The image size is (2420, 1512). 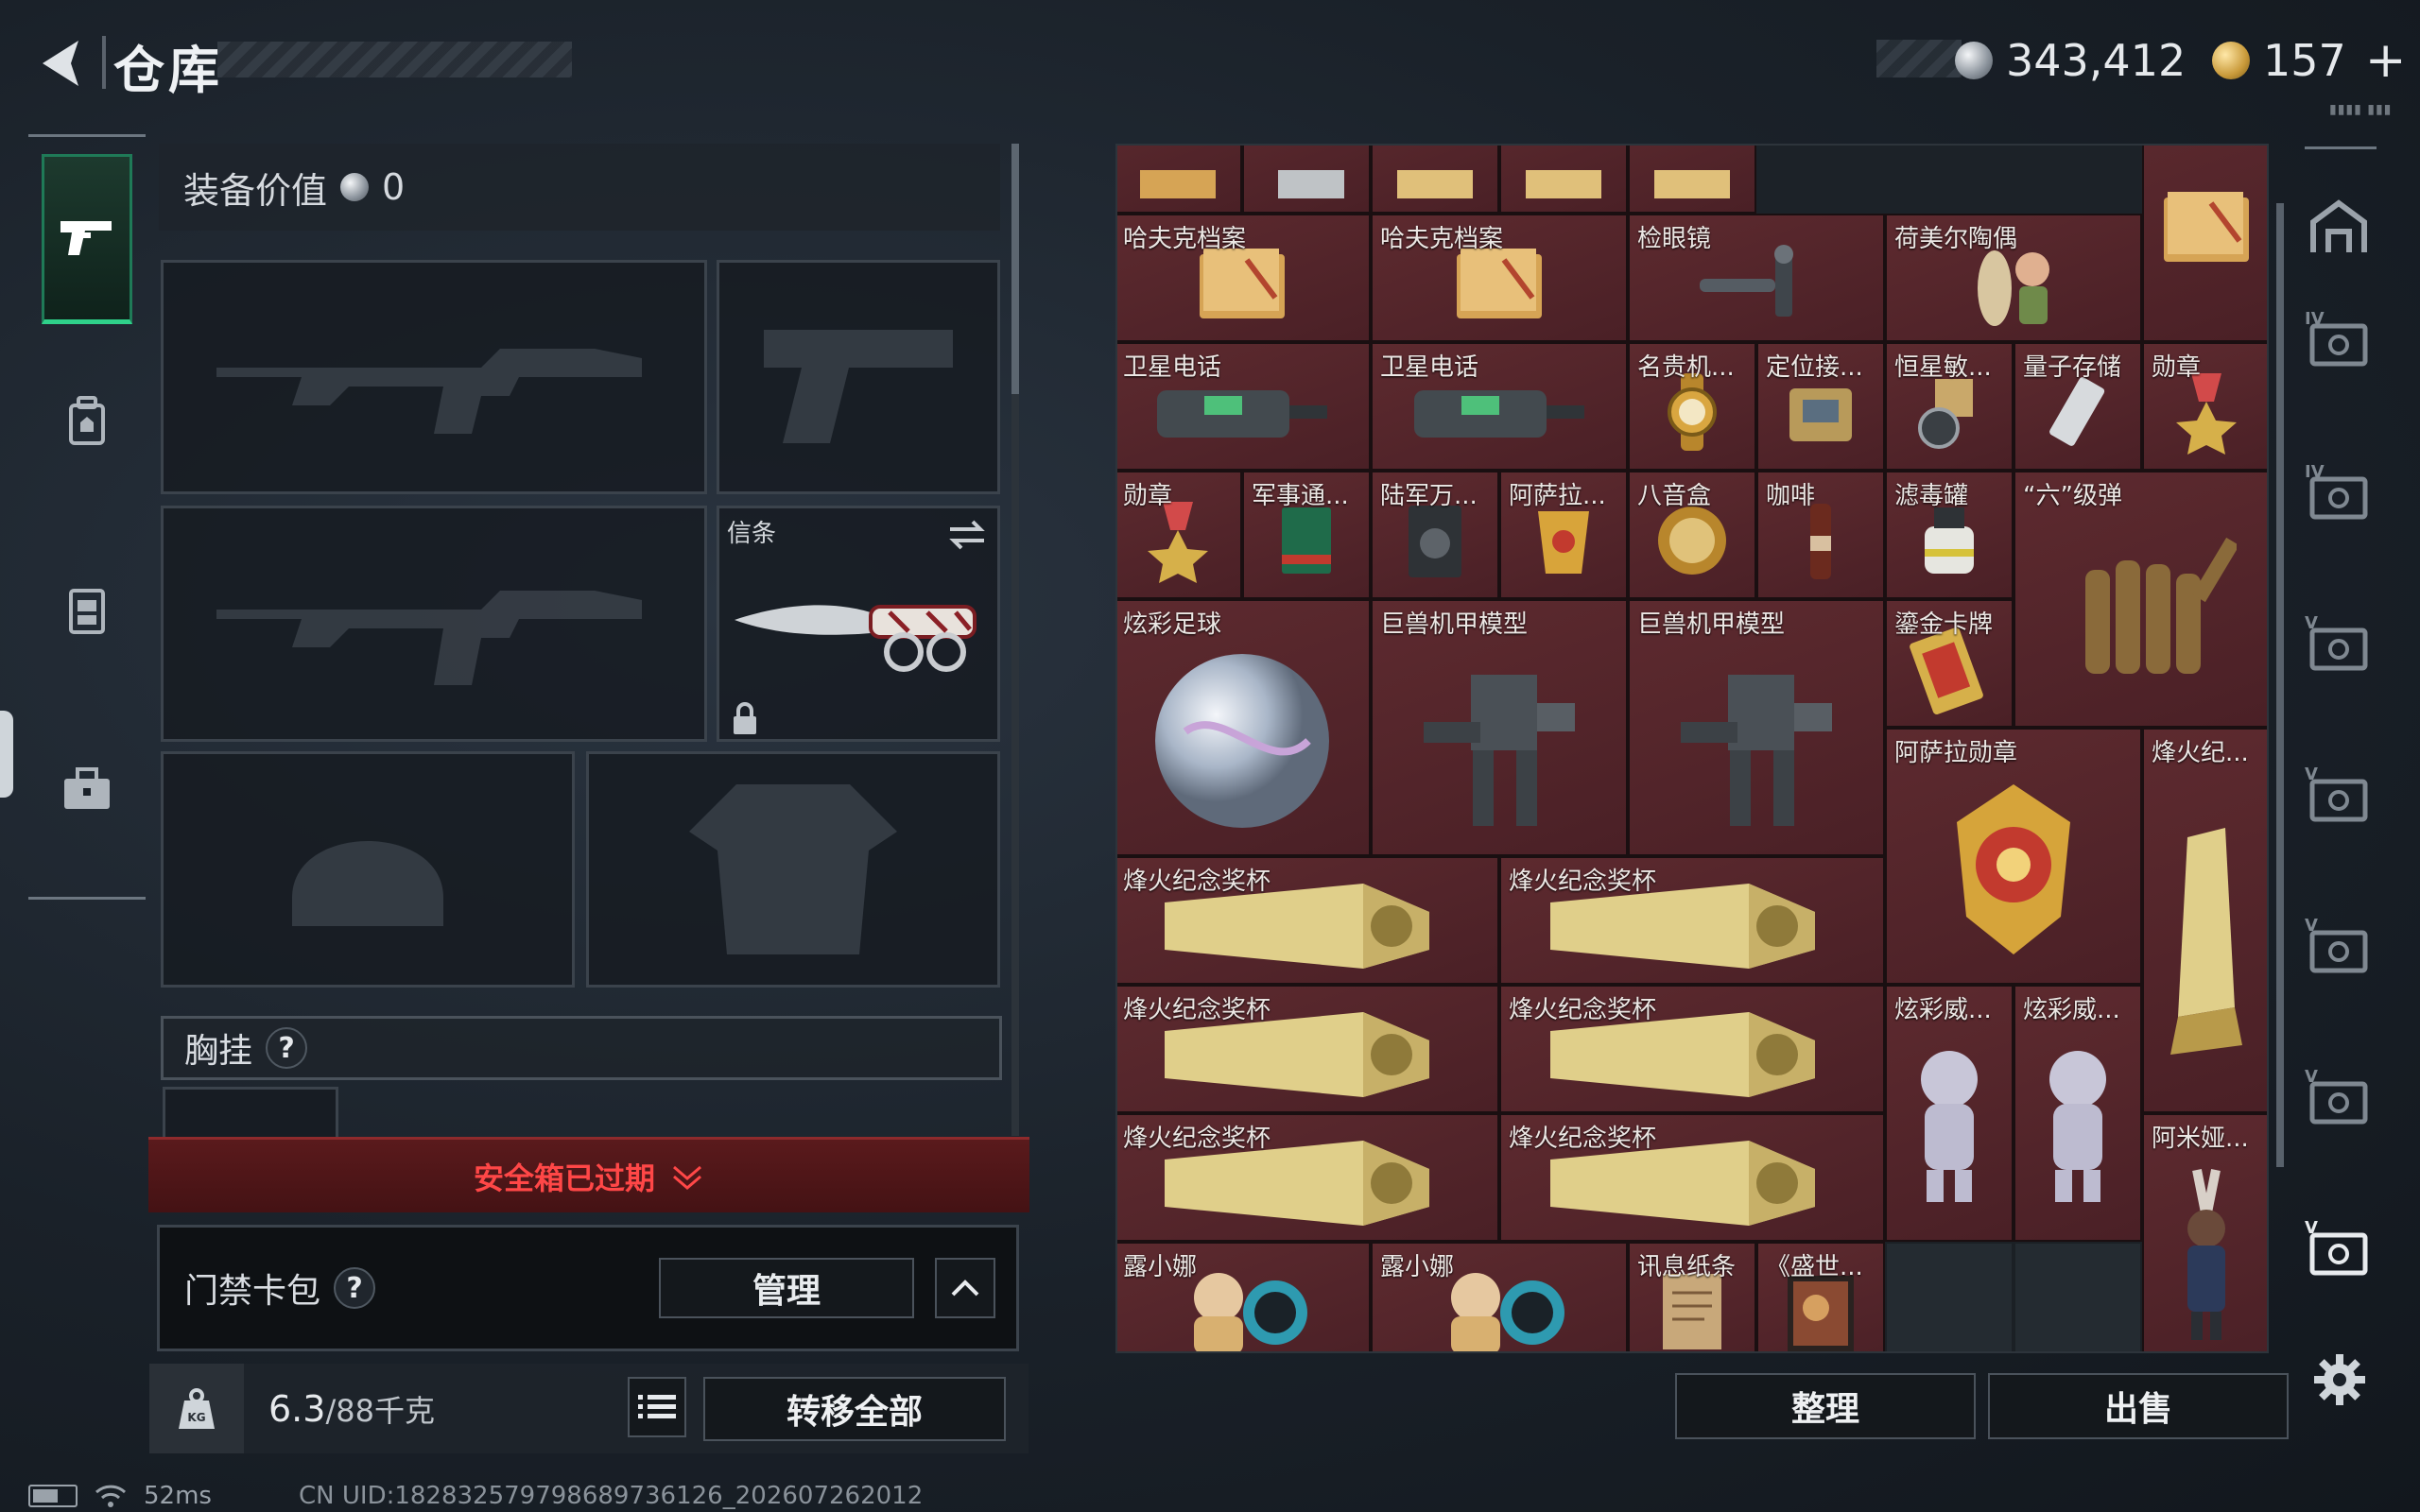 What do you see at coordinates (2070, 60) in the screenshot?
I see `silver-currency: 343,412` at bounding box center [2070, 60].